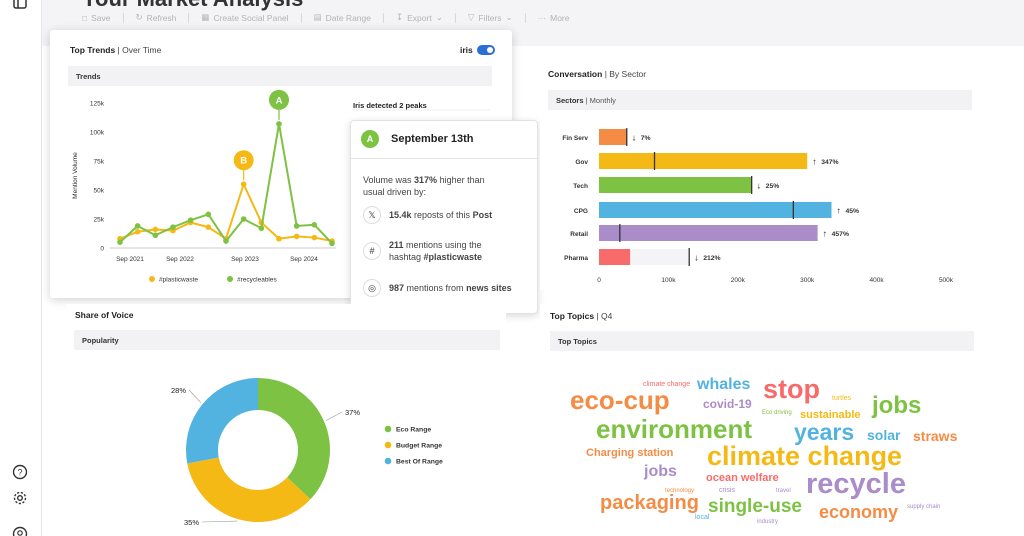 The image size is (1024, 536). I want to click on date-range-label: Date Range, so click(348, 17).